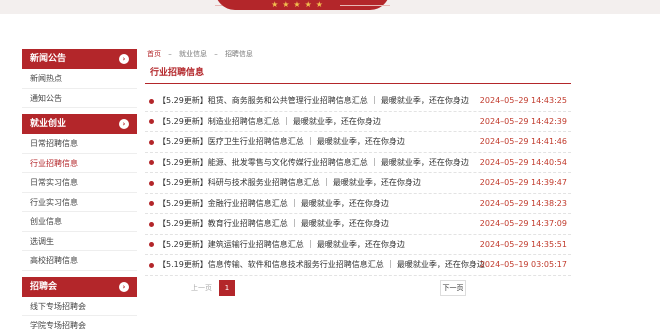  Describe the element at coordinates (79, 59) in the screenshot. I see `sidebar-head-news: 新闻公告 ›` at that location.